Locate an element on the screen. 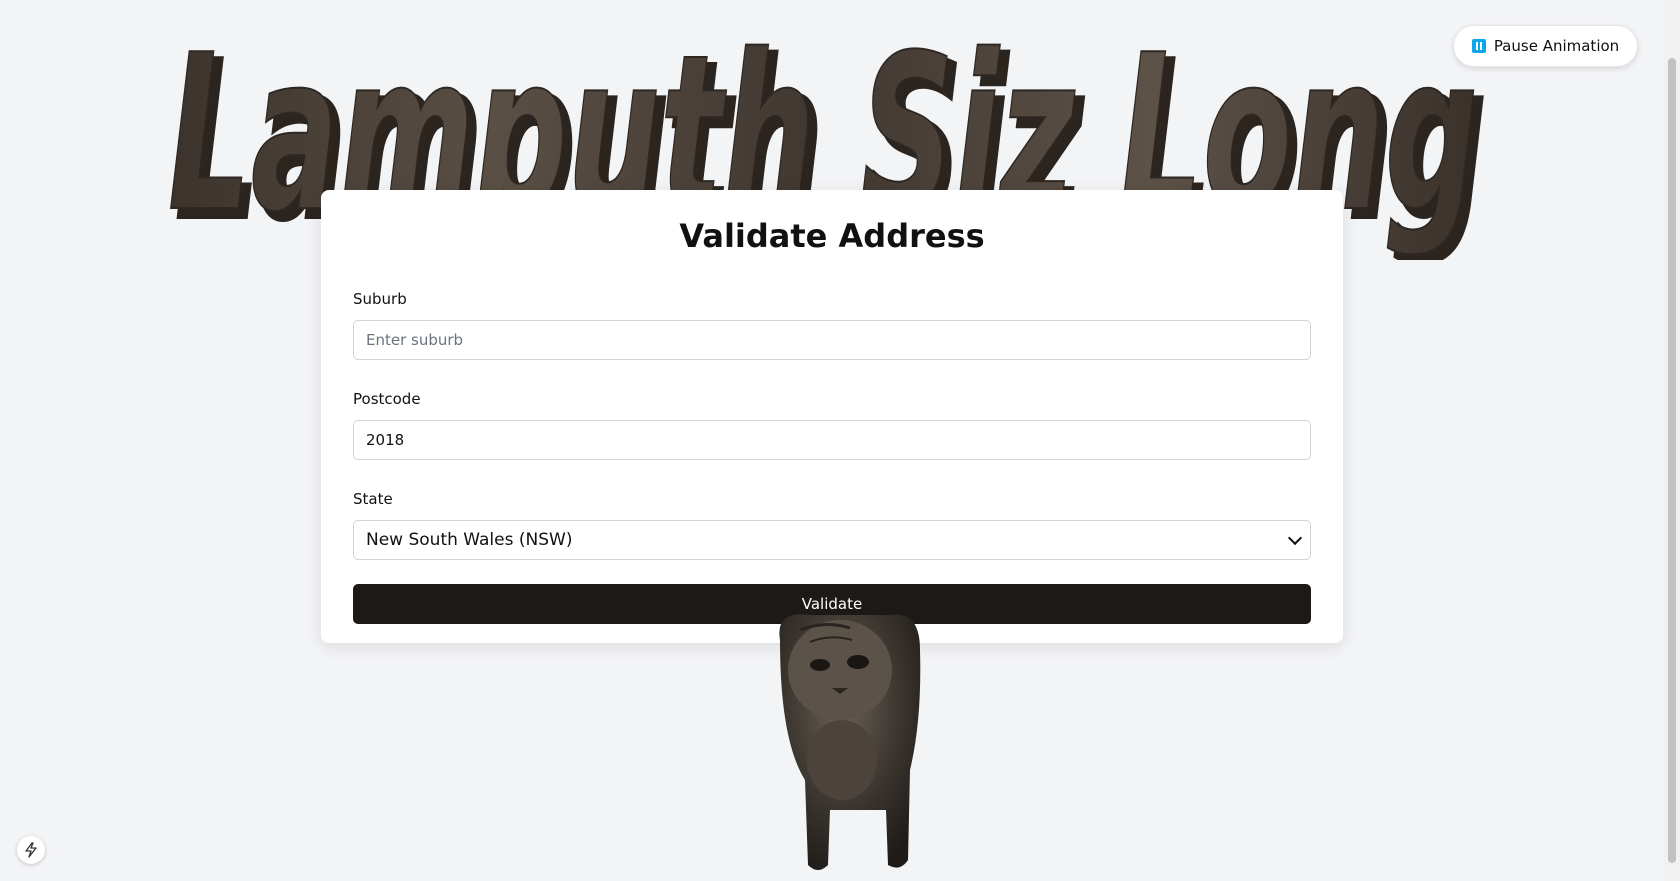 The image size is (1680, 881). scrollbar-thumb is located at coordinates (1672, 460).